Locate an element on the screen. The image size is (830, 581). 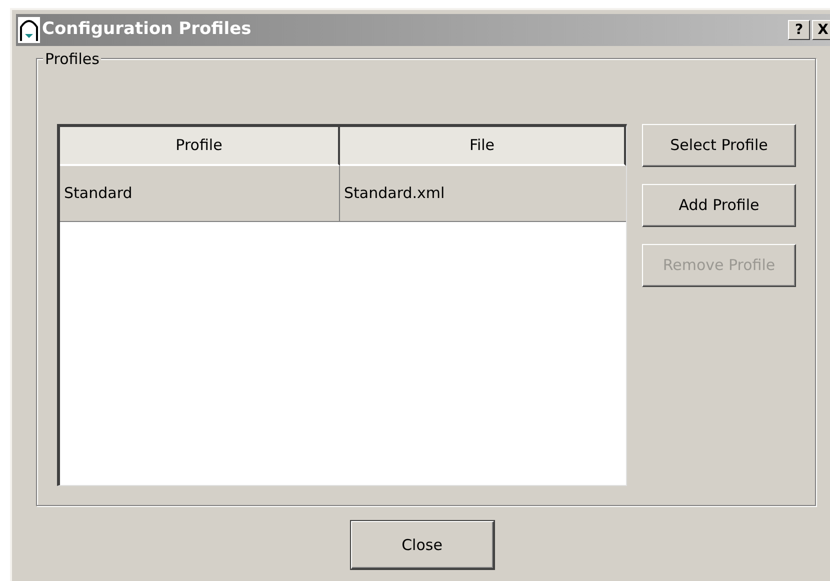
window-title: Configuration Profiles is located at coordinates (147, 30).